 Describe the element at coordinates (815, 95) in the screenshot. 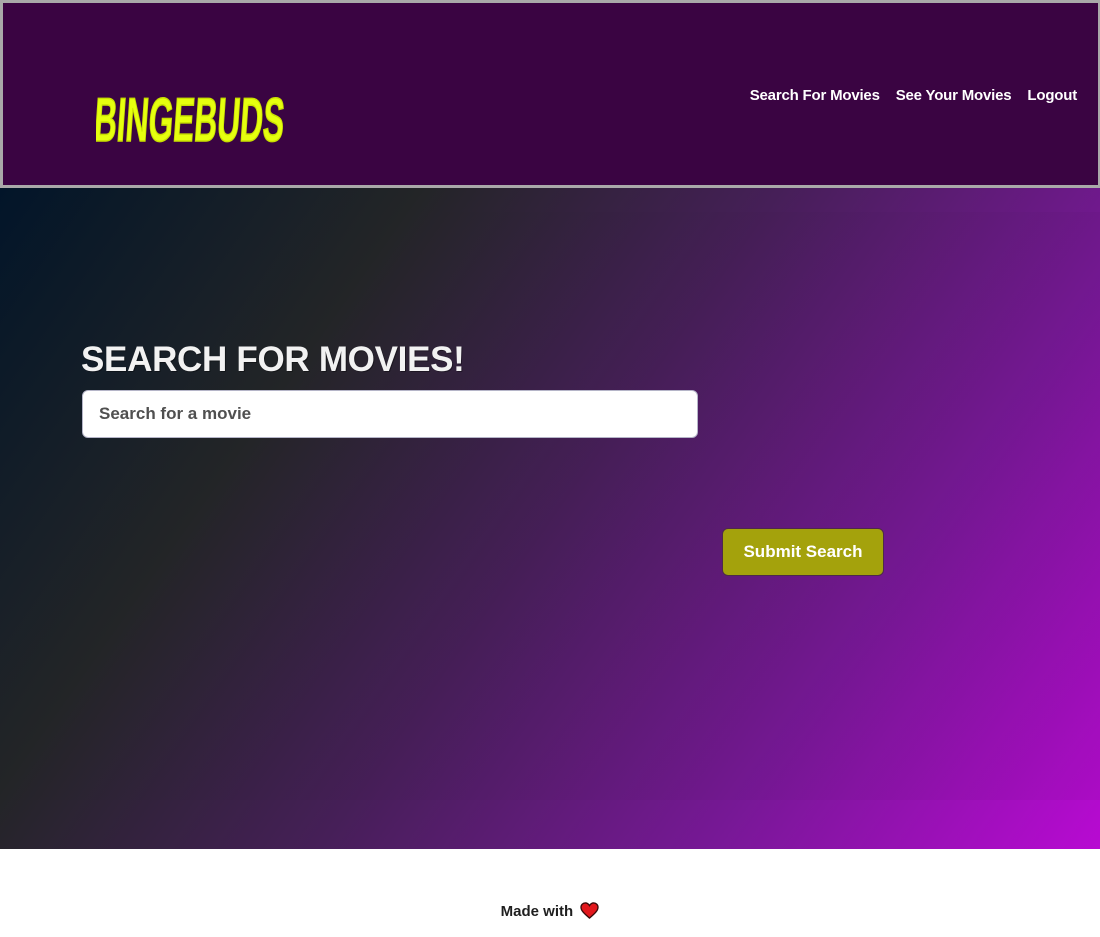

I see `nav-search-for-movies: Search For Movies` at that location.